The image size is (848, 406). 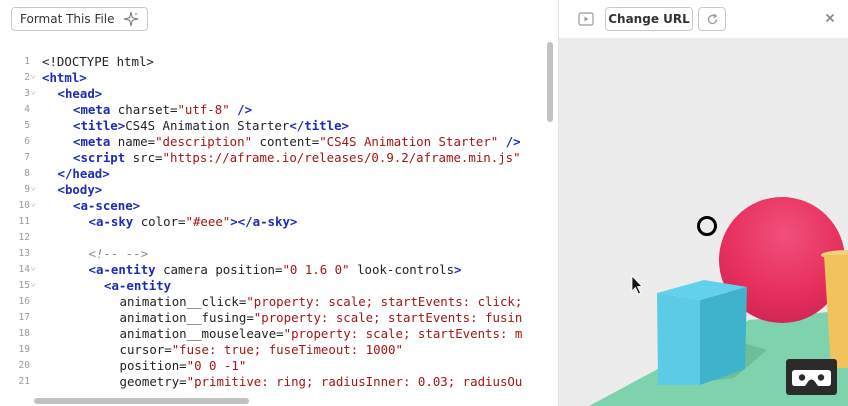 I want to click on code-token-str: "property: scale; startEvents: fusin, so click(x=388, y=317).